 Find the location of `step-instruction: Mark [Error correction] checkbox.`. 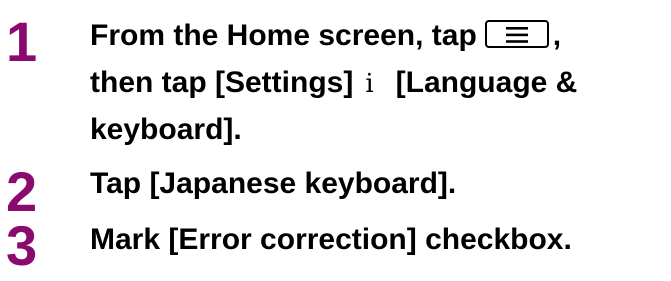

step-instruction: Mark [Error correction] checkbox. is located at coordinates (331, 239).